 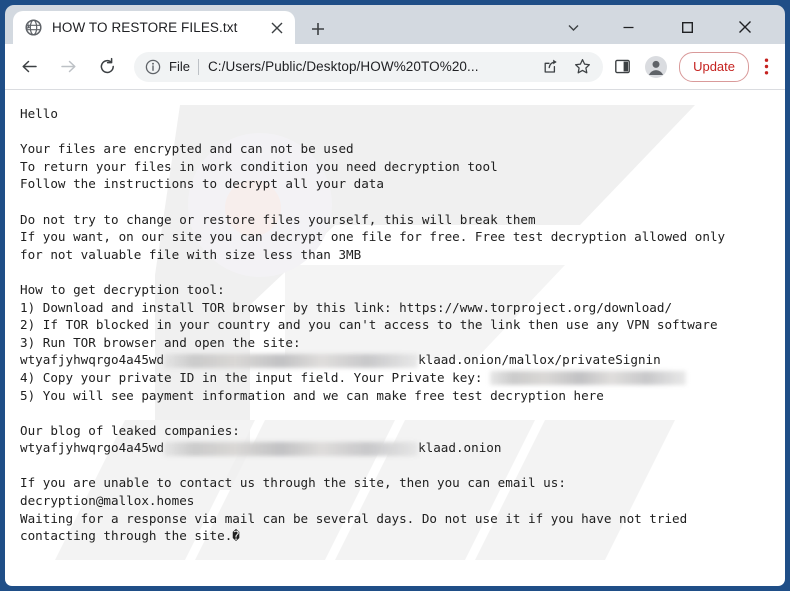 I want to click on note-line: Hello, so click(x=39, y=113).